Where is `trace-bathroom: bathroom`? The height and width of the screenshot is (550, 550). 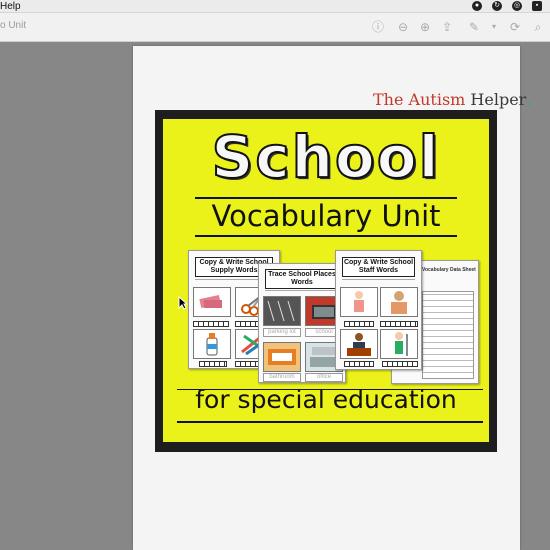
trace-bathroom: bathroom is located at coordinates (282, 377).